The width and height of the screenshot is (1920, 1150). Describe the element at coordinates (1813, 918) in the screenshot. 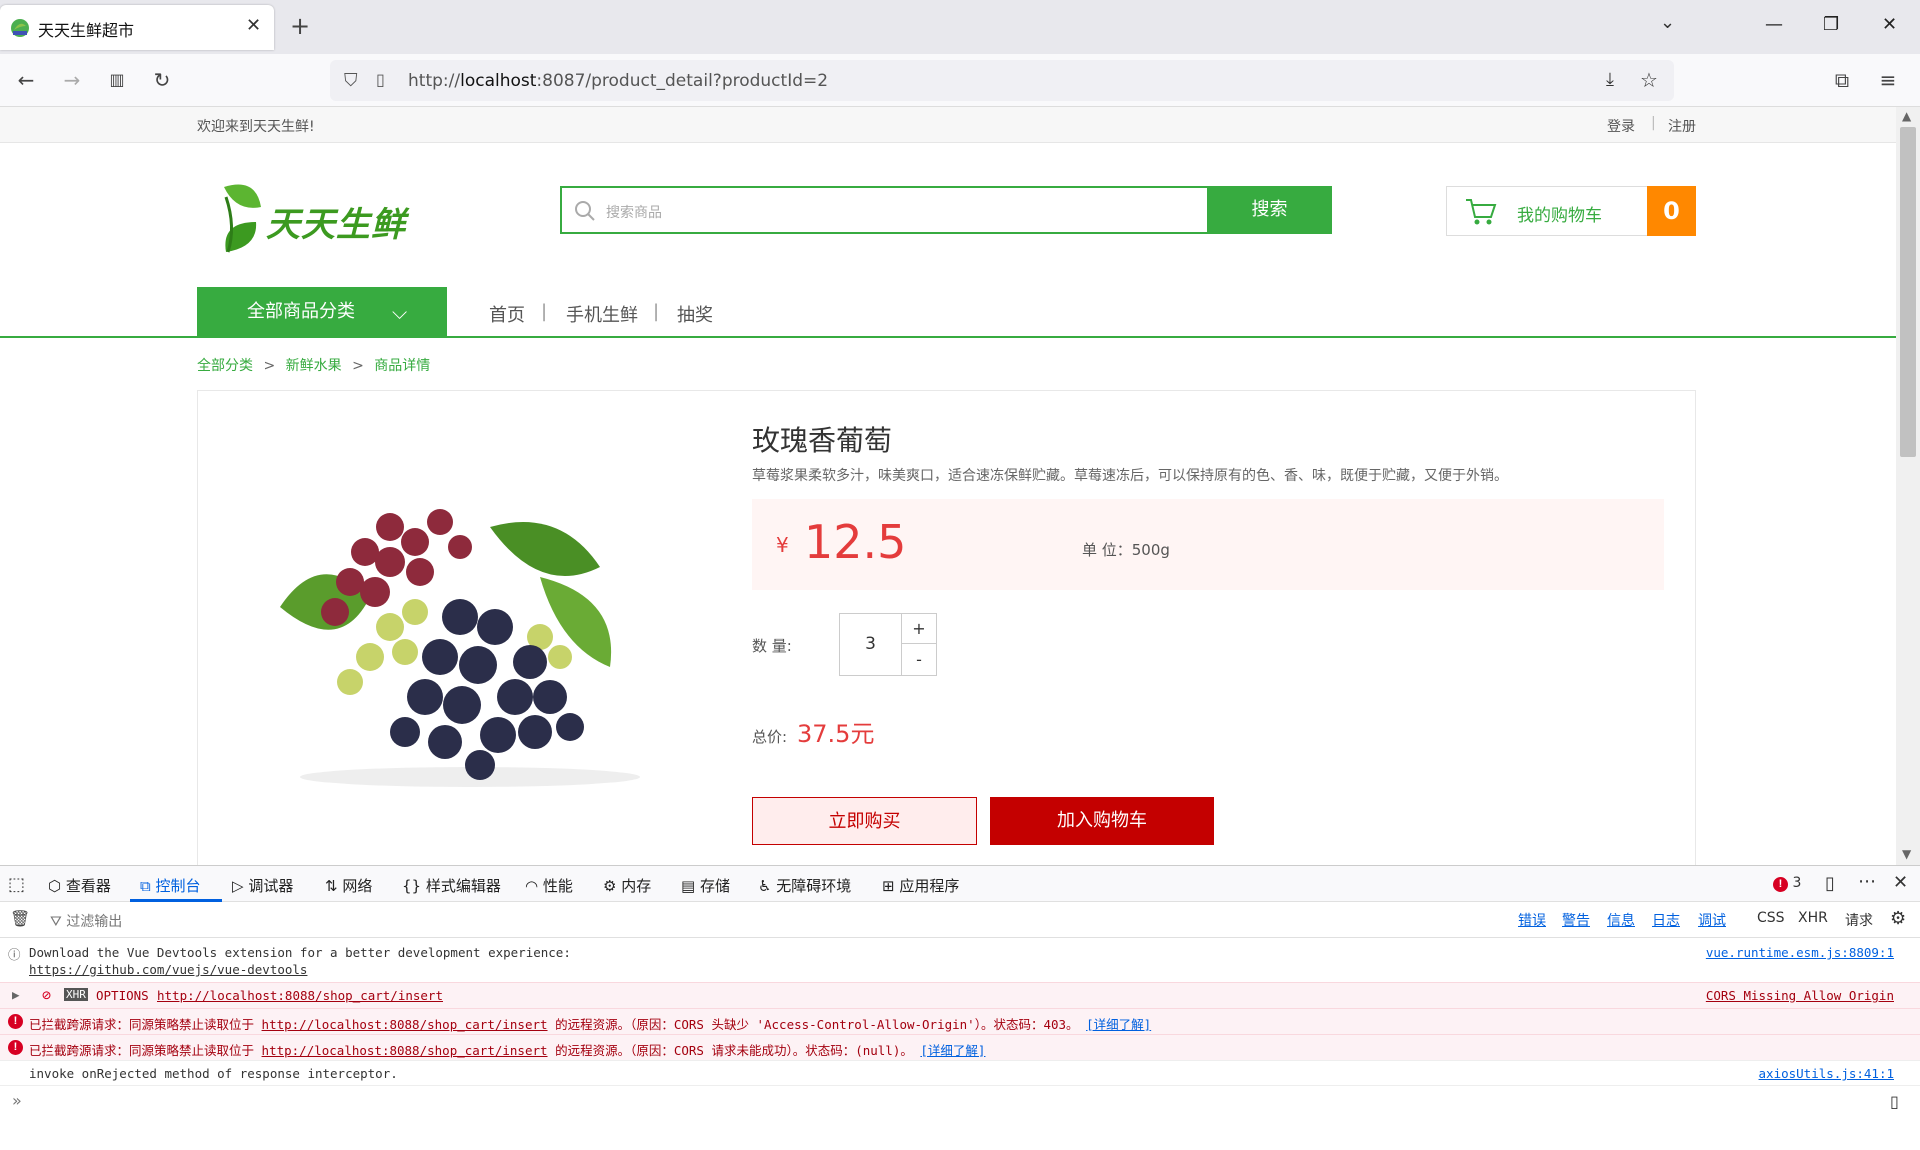

I see `filter-xhr: XHR` at that location.